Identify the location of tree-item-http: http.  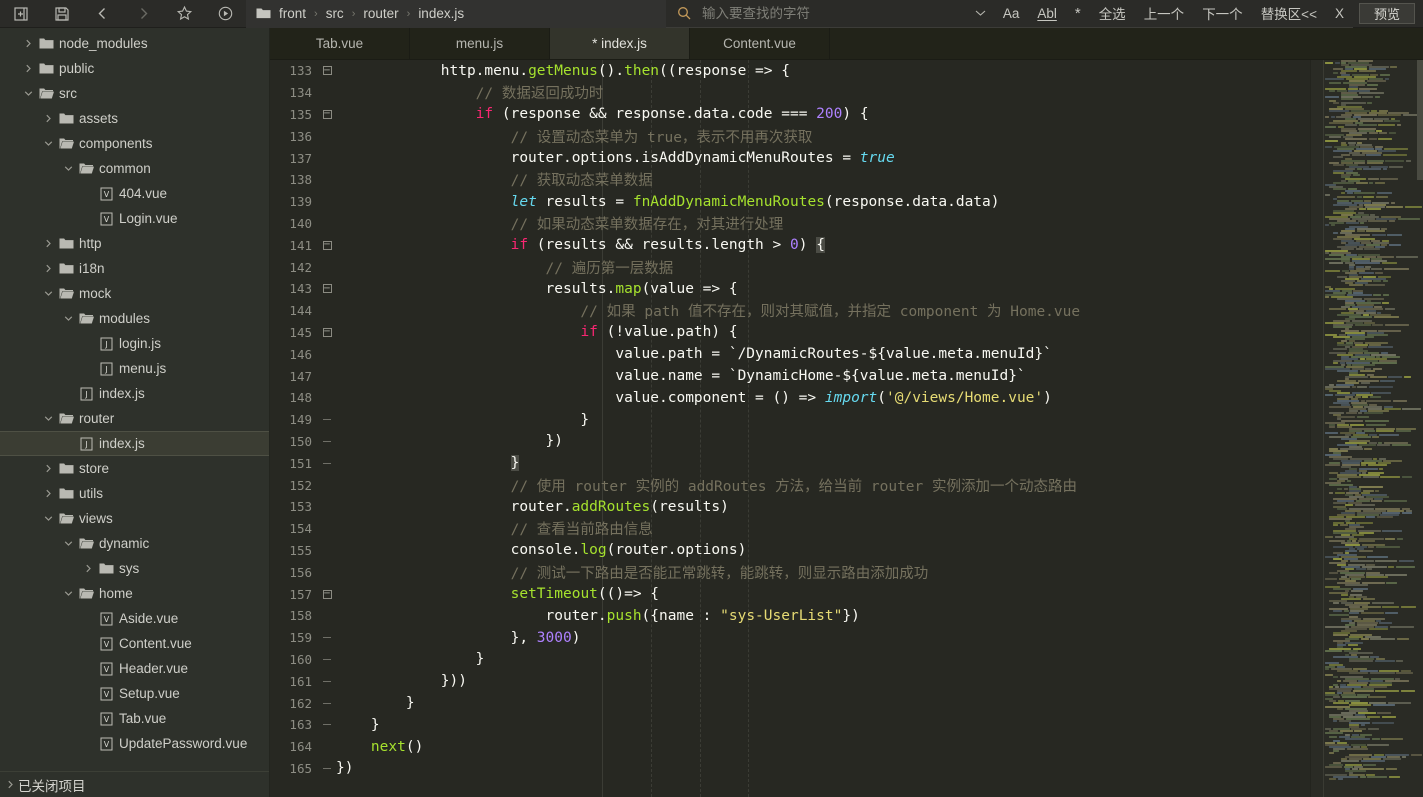
(134, 243).